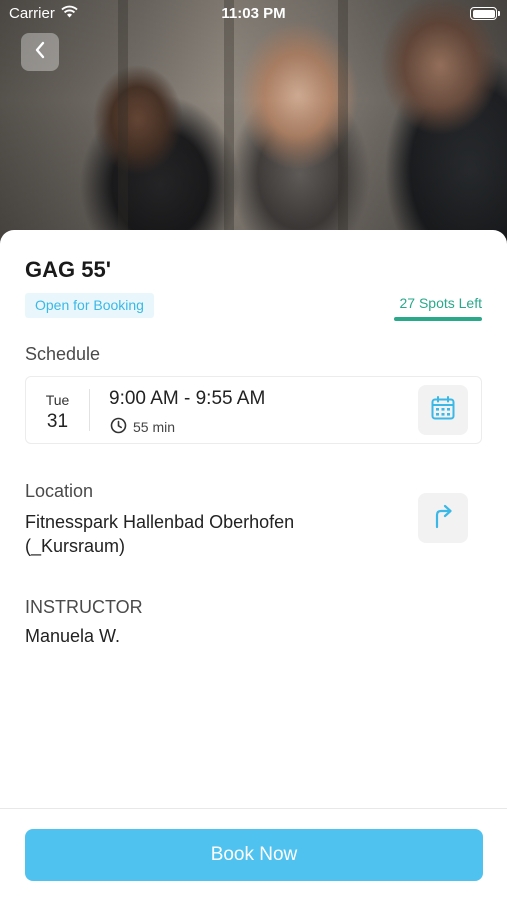  What do you see at coordinates (118, 427) in the screenshot?
I see `clock-icon` at bounding box center [118, 427].